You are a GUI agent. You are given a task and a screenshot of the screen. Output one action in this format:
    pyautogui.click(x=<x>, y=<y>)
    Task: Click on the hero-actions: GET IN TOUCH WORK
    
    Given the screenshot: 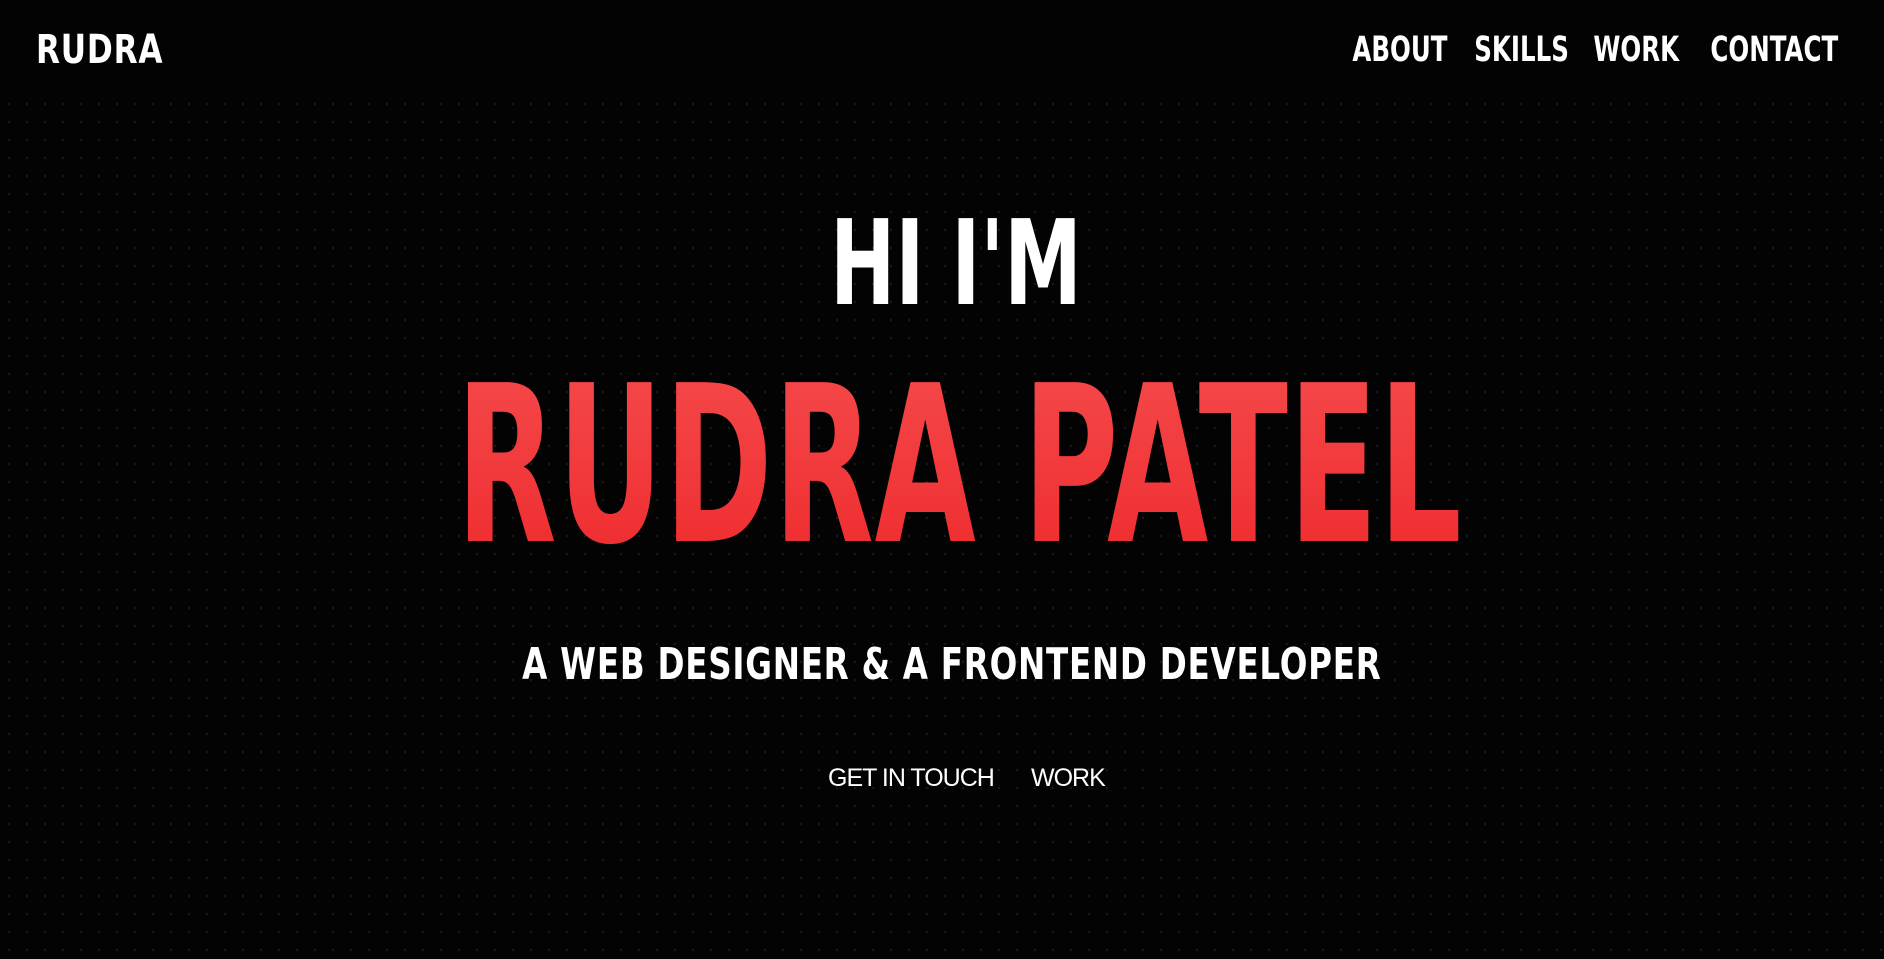 What is the action you would take?
    pyautogui.click(x=942, y=778)
    